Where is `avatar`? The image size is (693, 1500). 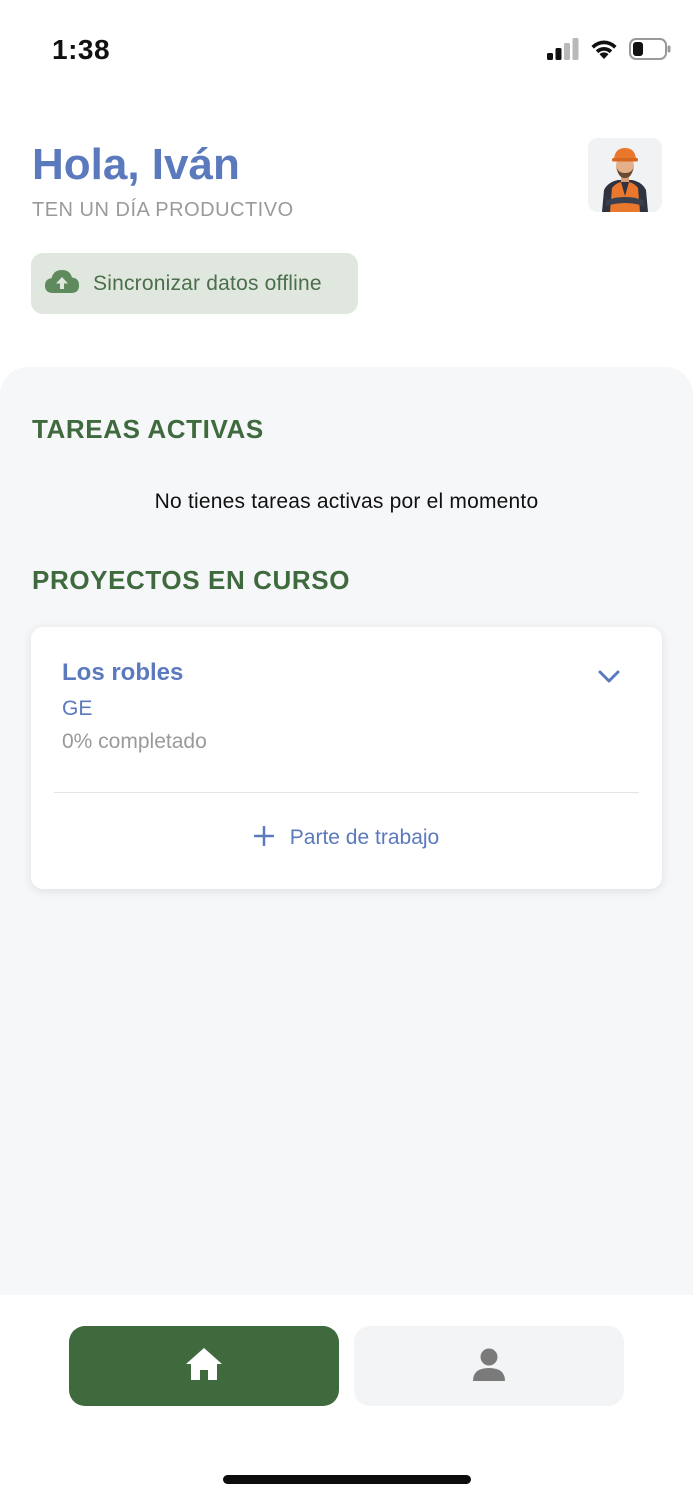
avatar is located at coordinates (625, 175).